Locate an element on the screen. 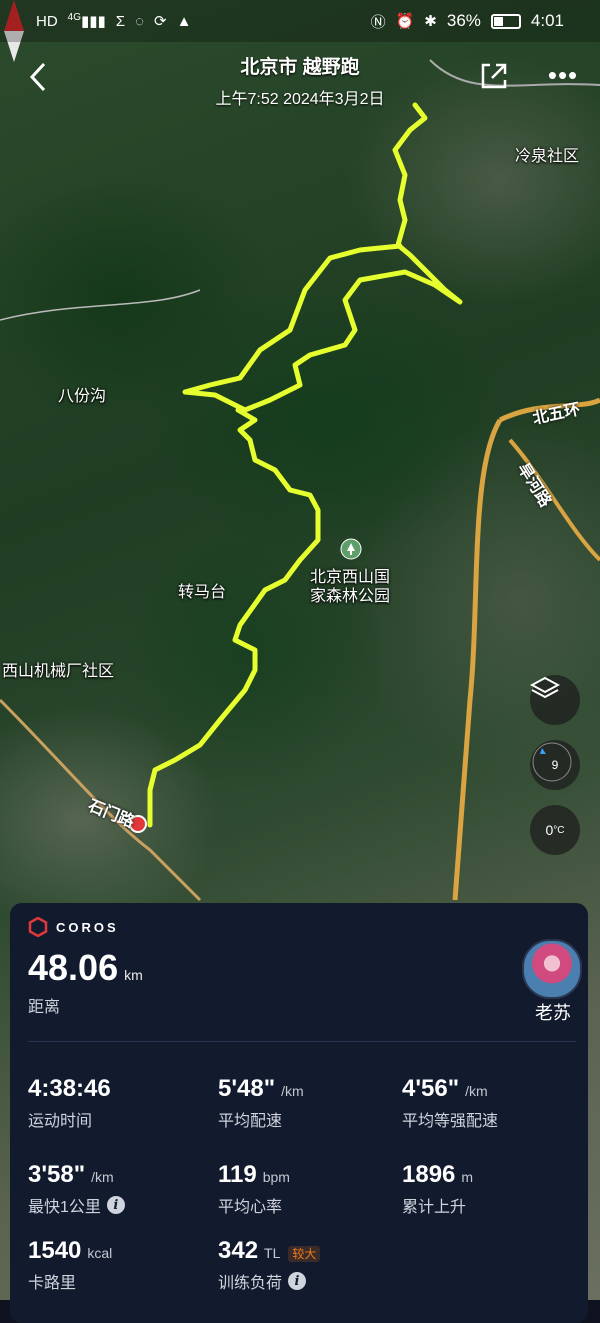 The width and height of the screenshot is (600, 1323). brand-name: COROS is located at coordinates (87, 927).